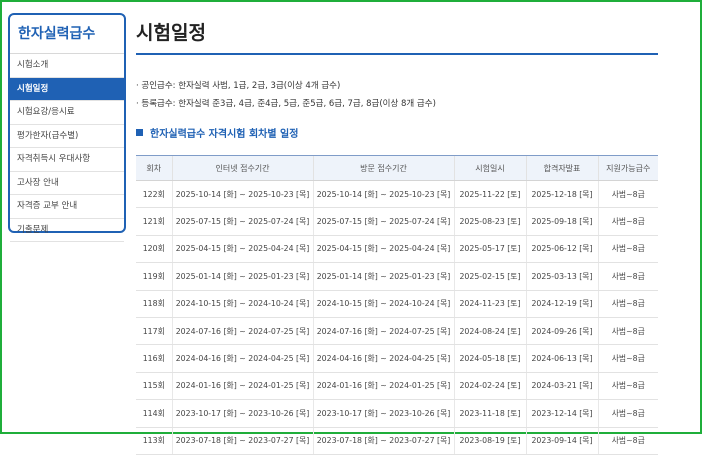  Describe the element at coordinates (561, 249) in the screenshot. I see `result-date-cell: 2025-06-12 [목]` at that location.